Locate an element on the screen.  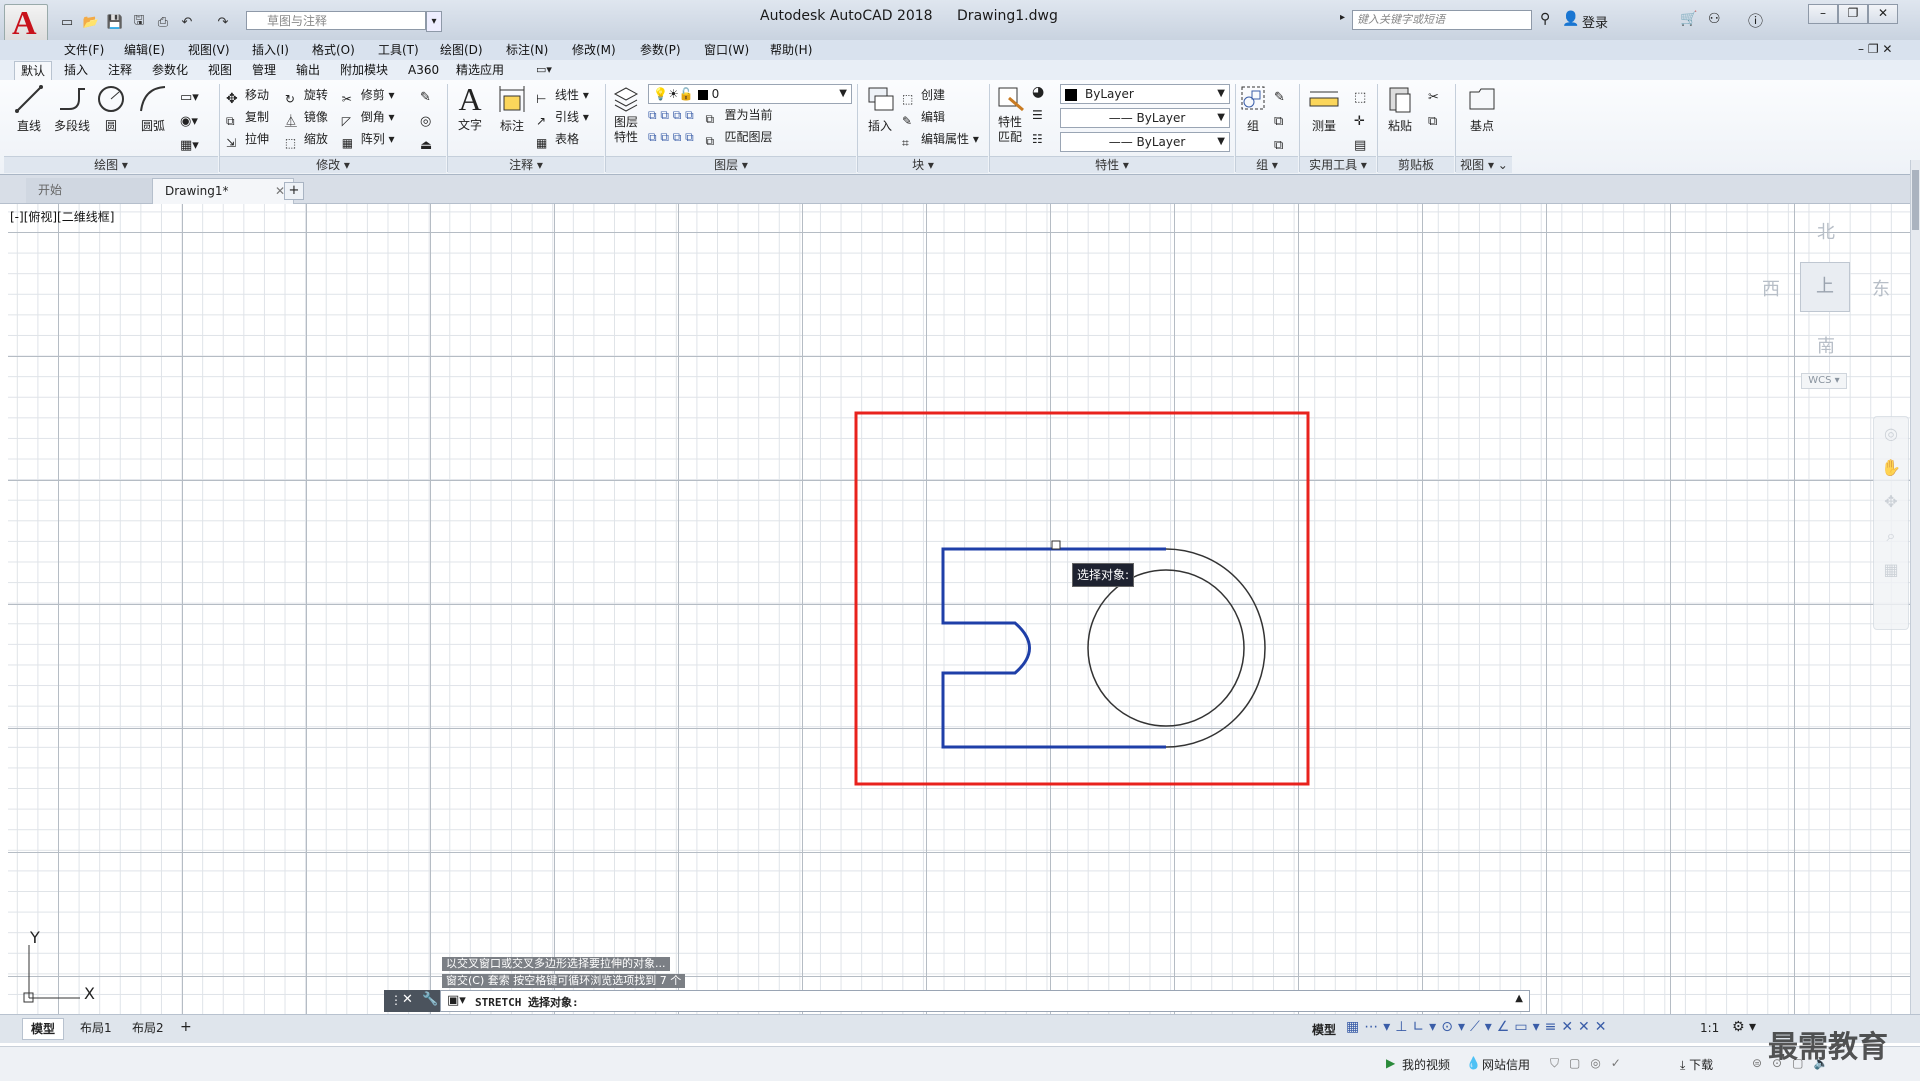
navigation-bar: ◎ ✋ ✥ ⌕ ▦ is located at coordinates (1891, 523).